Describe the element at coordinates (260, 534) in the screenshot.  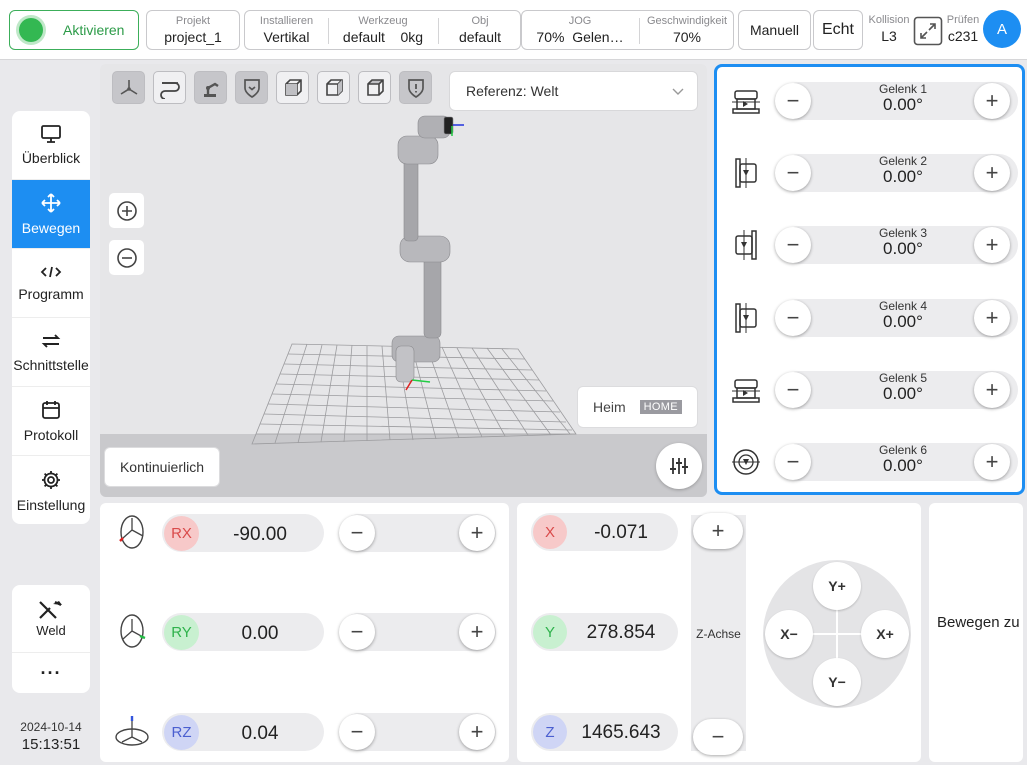
I see `rx-value: -90.00` at that location.